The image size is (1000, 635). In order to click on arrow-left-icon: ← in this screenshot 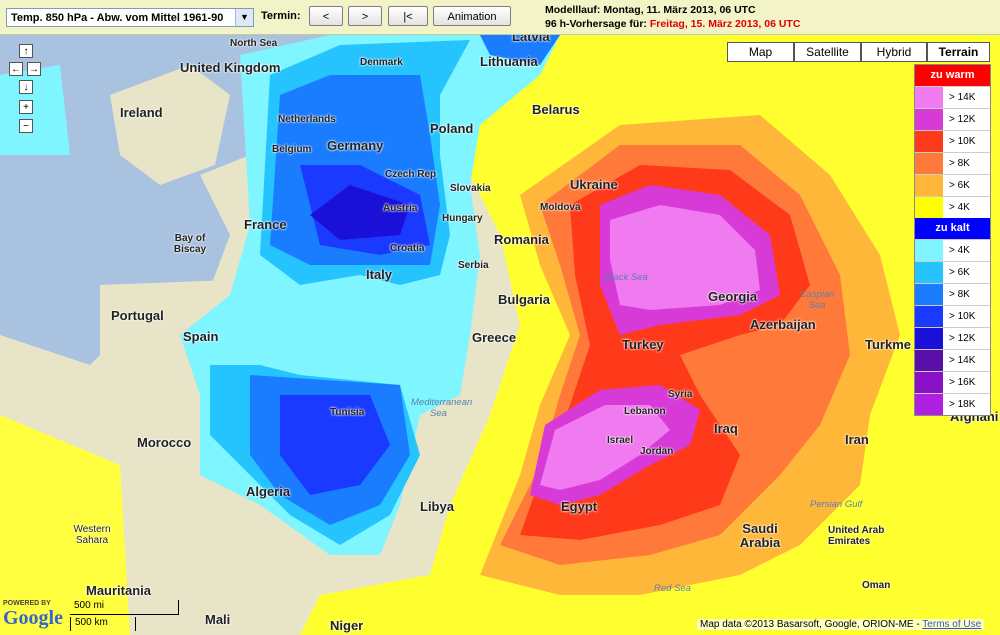, I will do `click(16, 69)`.